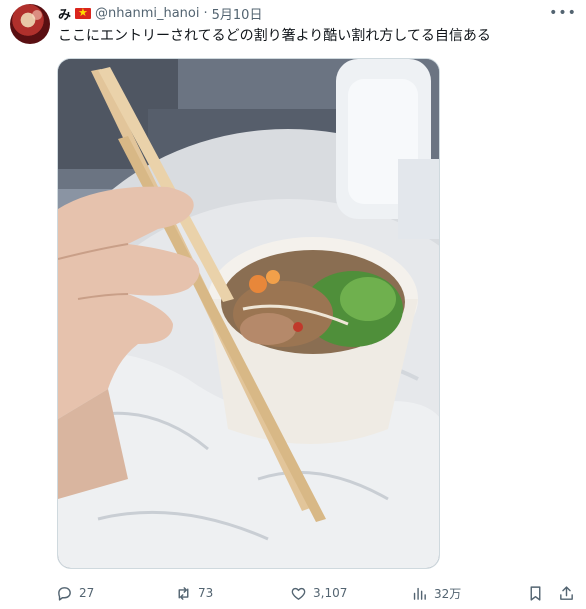 The height and width of the screenshot is (609, 586). What do you see at coordinates (330, 593) in the screenshot?
I see `like-count: 3,107` at bounding box center [330, 593].